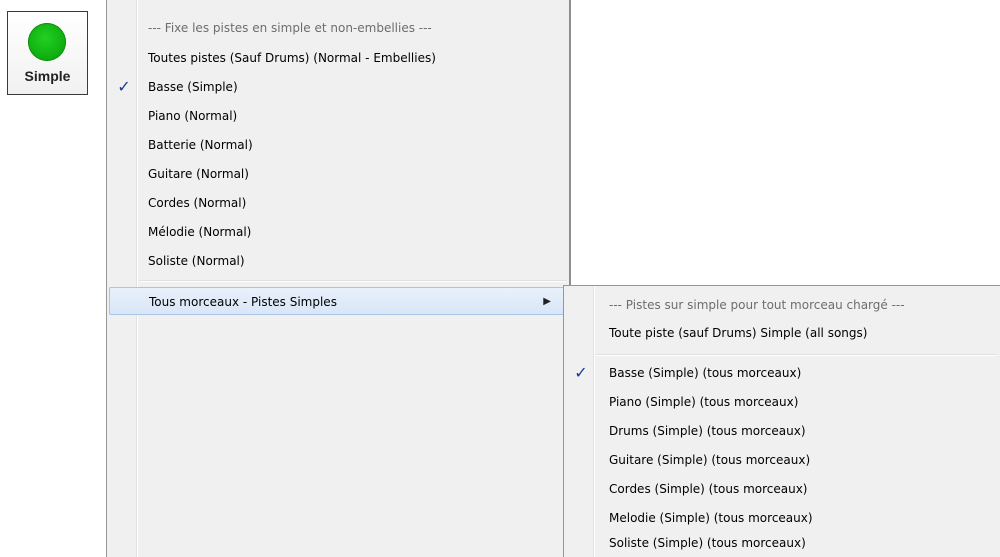 This screenshot has width=1000, height=557. I want to click on green-circle-icon, so click(47, 42).